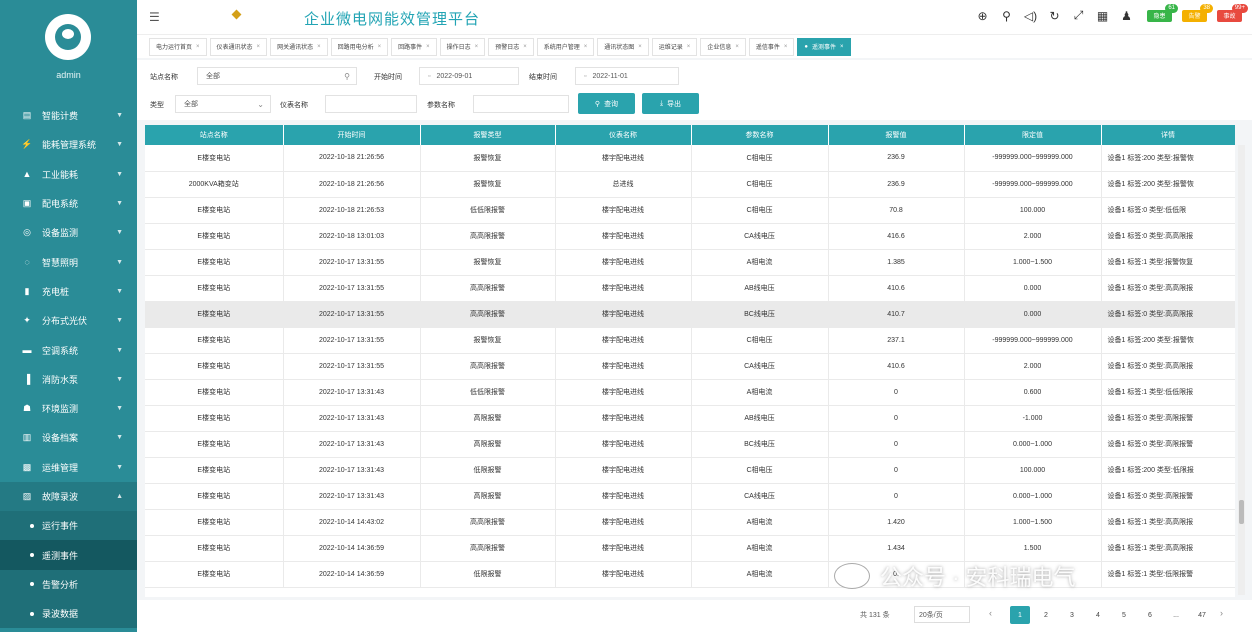 This screenshot has width=1252, height=632. What do you see at coordinates (214, 135) in the screenshot?
I see `column-header: 站点名称` at bounding box center [214, 135].